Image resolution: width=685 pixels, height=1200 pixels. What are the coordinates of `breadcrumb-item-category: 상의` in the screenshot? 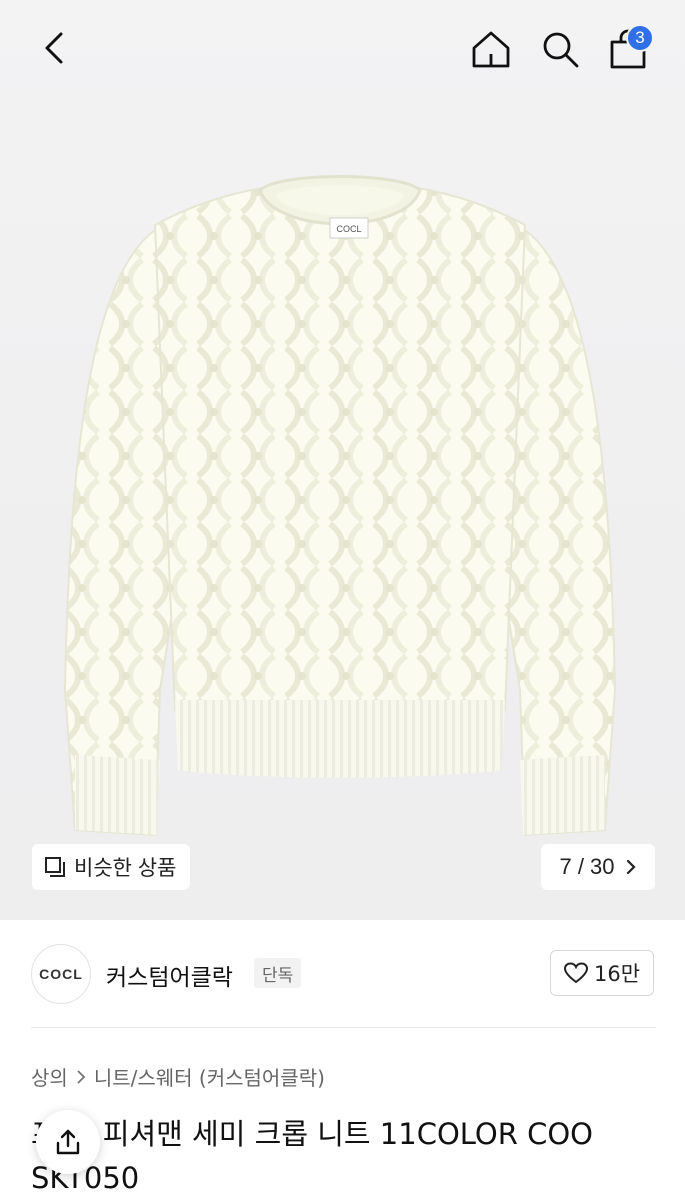 It's located at (49, 1076).